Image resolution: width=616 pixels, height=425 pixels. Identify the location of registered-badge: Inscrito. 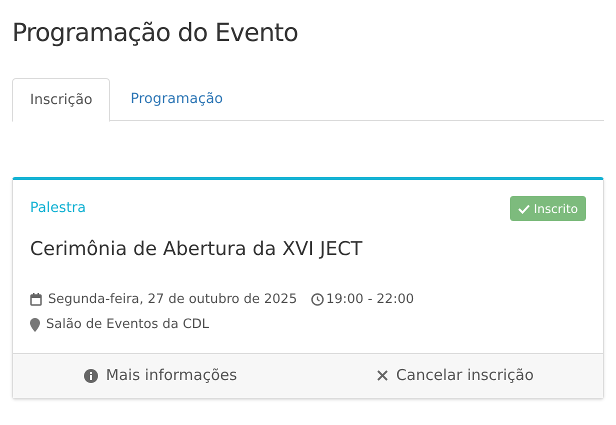
(548, 208).